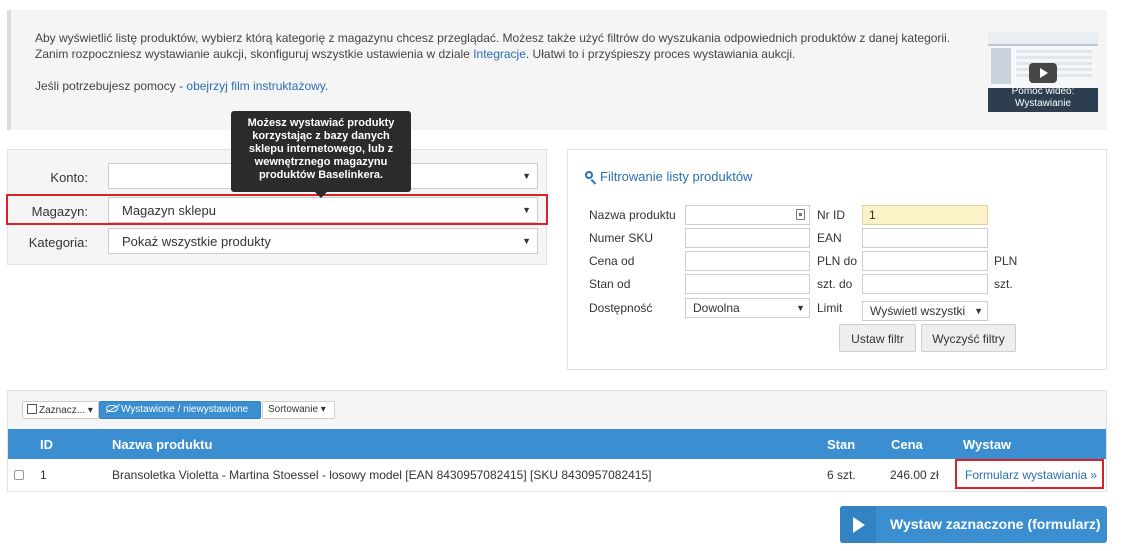  What do you see at coordinates (610, 284) in the screenshot?
I see `stock-from-label: Stan od` at bounding box center [610, 284].